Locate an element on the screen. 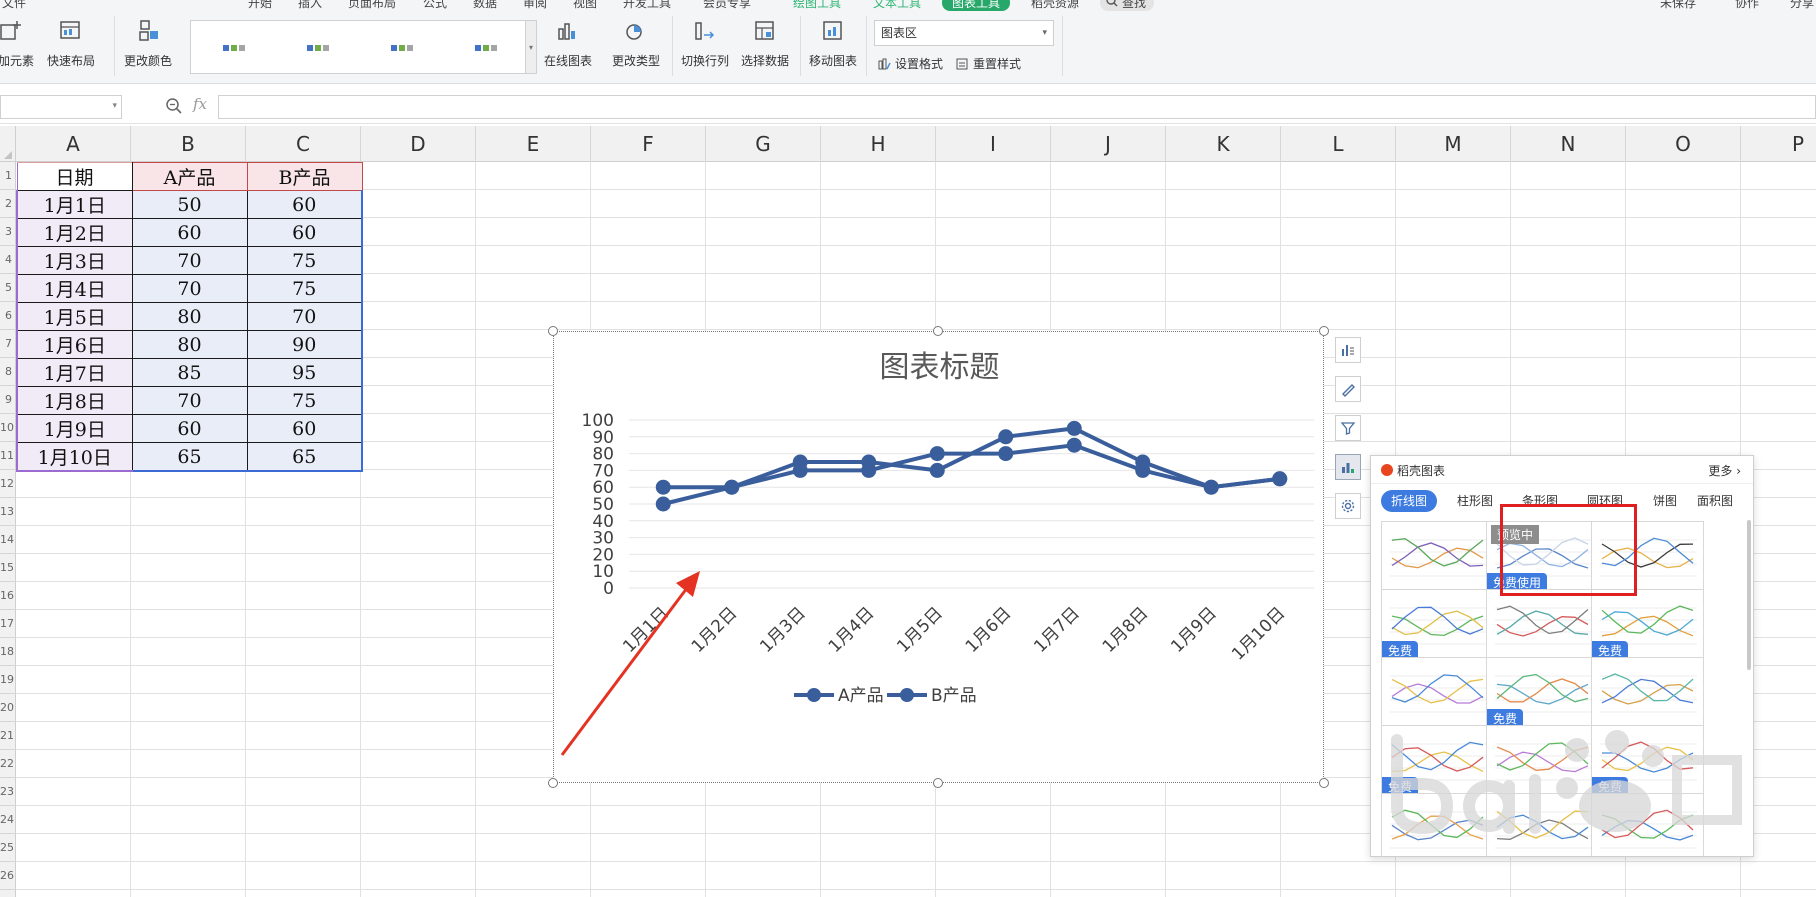  column-header: J is located at coordinates (1108, 144).